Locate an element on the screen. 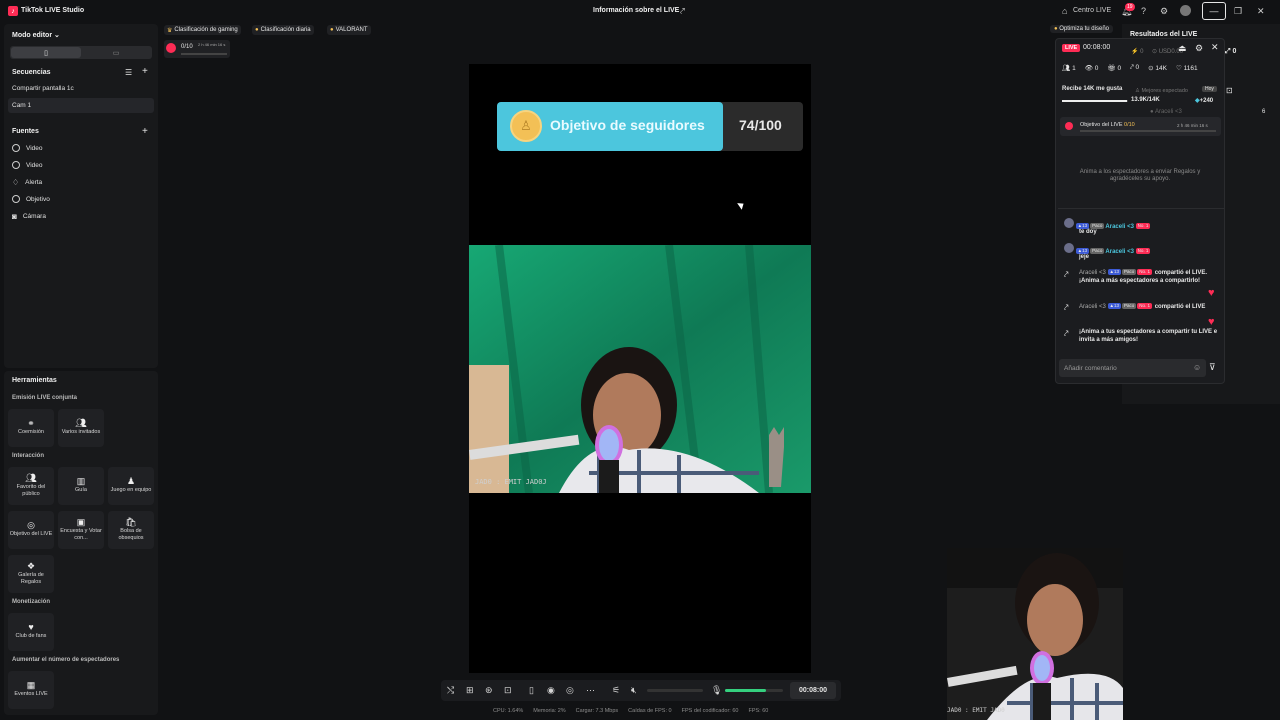 The height and width of the screenshot is (720, 1280). more-icon: ⋯ is located at coordinates (590, 690).